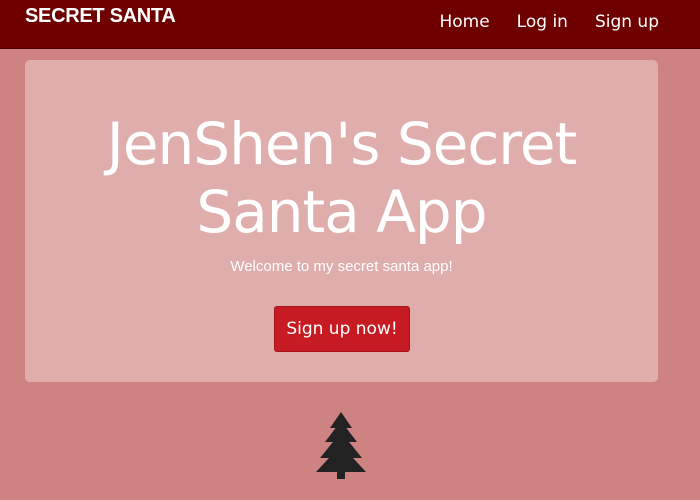 The height and width of the screenshot is (500, 700). Describe the element at coordinates (627, 22) in the screenshot. I see `nav-link-signup: Sign up` at that location.